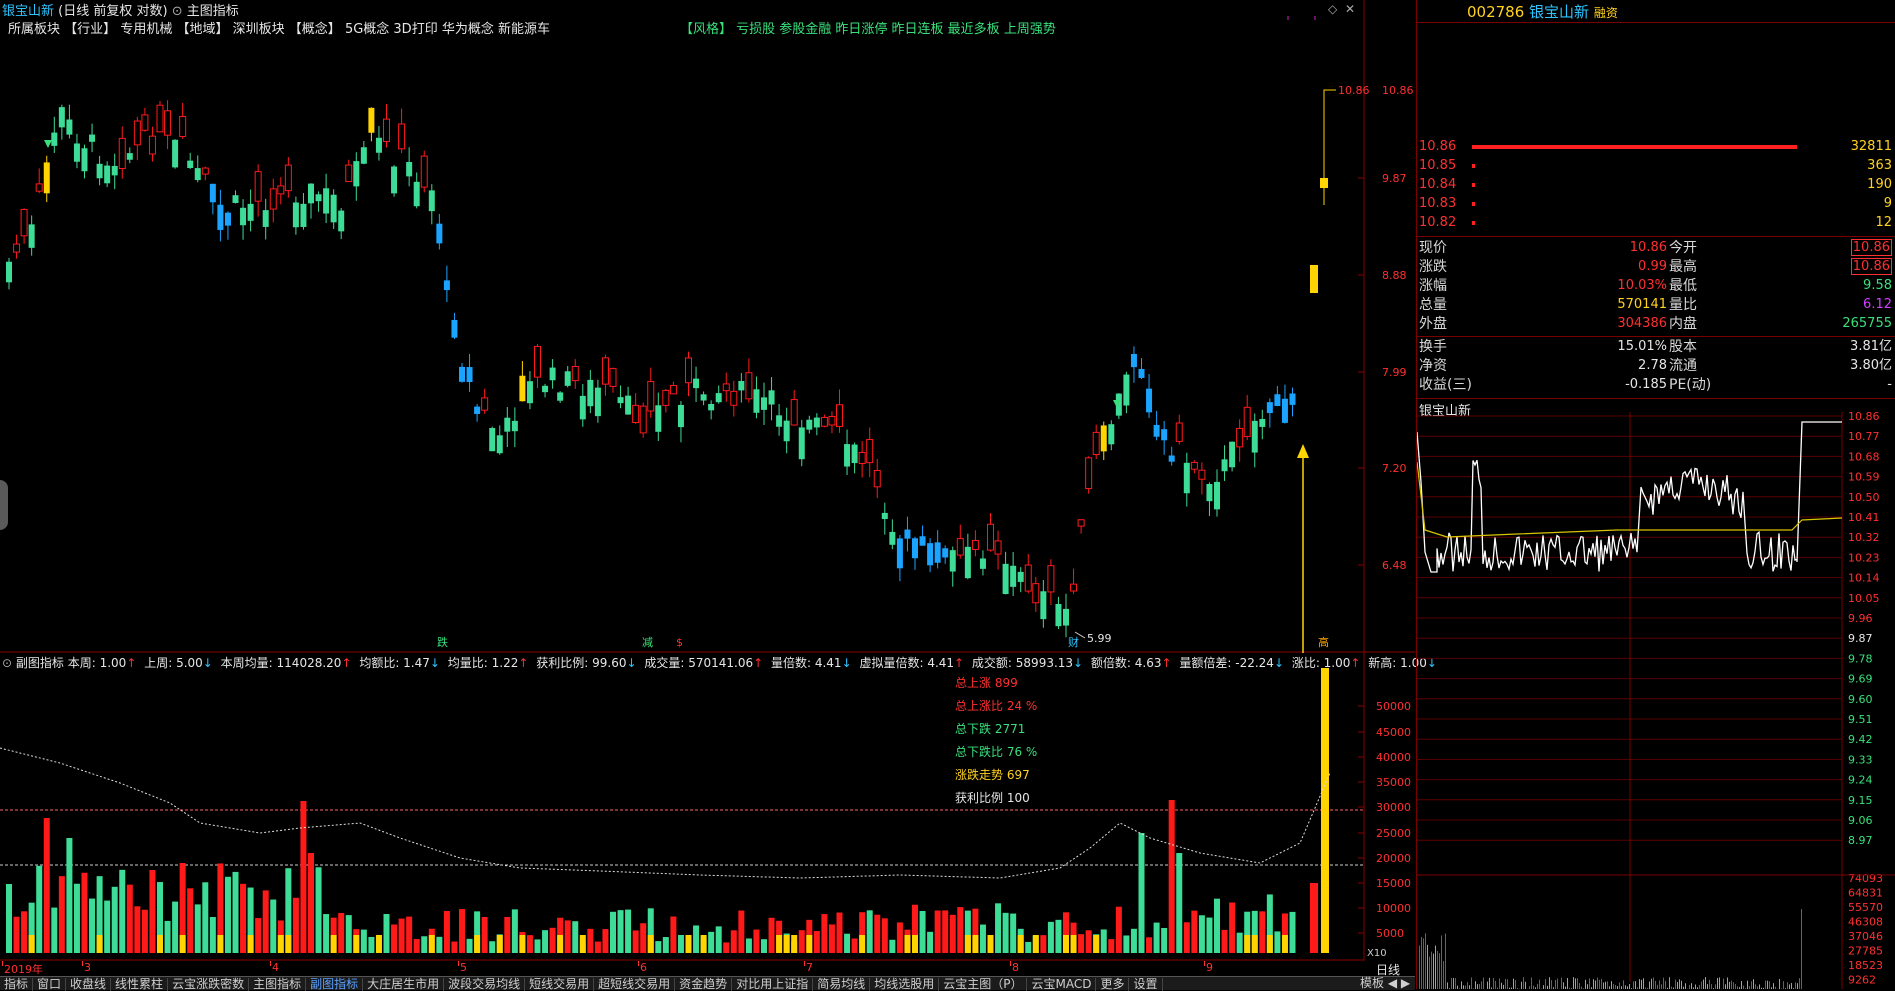  What do you see at coordinates (139, 984) in the screenshot?
I see `tab-线性累柱: 线性累柱` at bounding box center [139, 984].